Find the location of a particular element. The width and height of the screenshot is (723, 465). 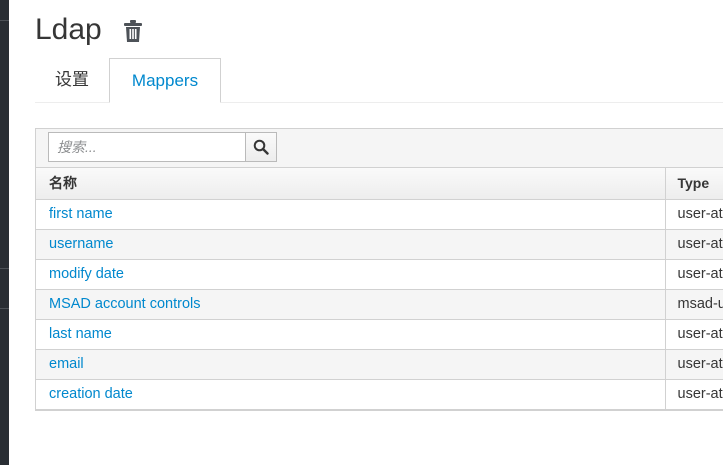

table-row: email user-at is located at coordinates (379, 364).